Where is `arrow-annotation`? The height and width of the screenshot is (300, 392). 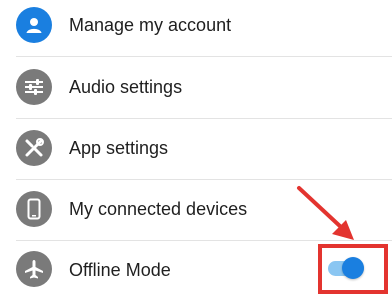 arrow-annotation is located at coordinates (325, 213).